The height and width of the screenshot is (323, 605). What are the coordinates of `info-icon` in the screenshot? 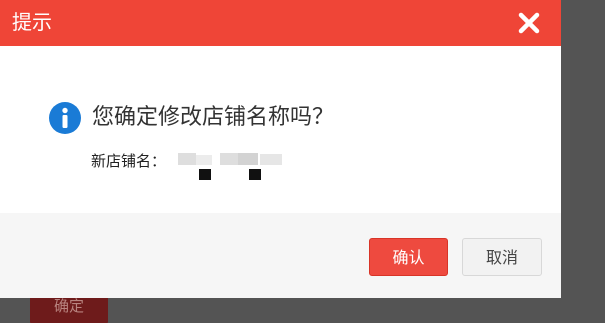 It's located at (65, 118).